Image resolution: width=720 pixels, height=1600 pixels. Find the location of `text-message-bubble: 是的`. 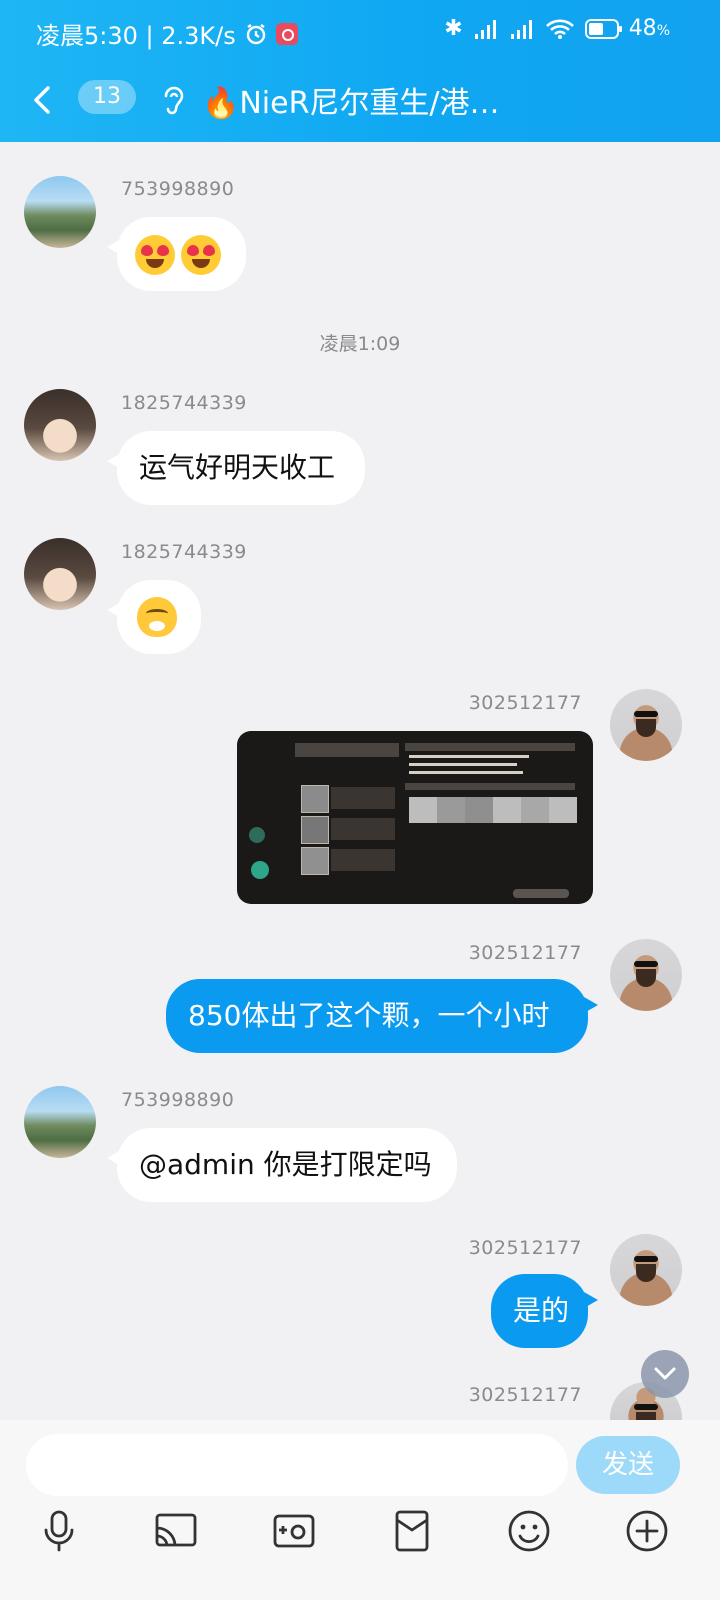

text-message-bubble: 是的 is located at coordinates (544, 1311).